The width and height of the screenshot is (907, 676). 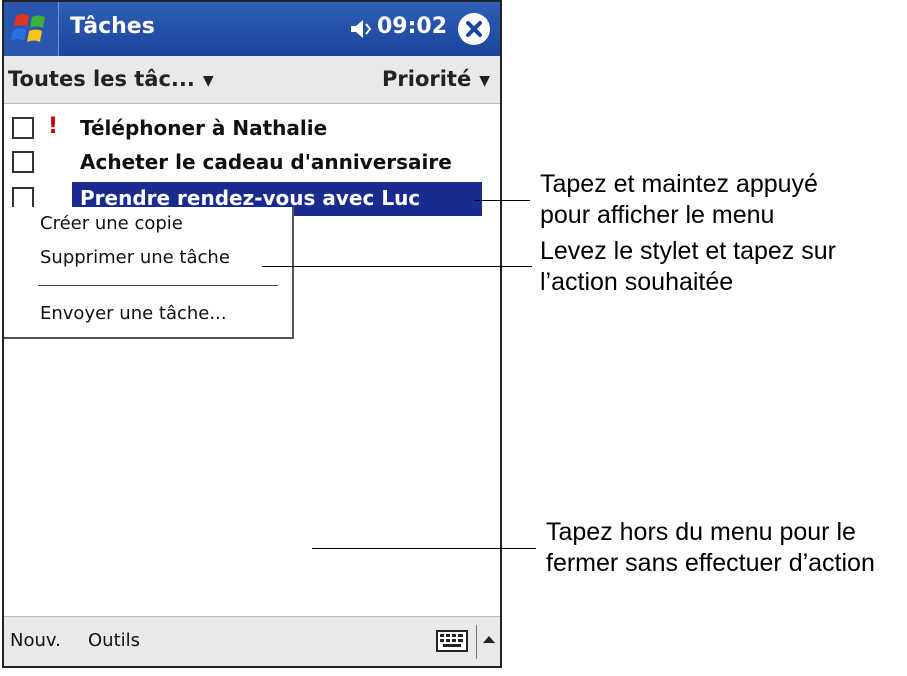 What do you see at coordinates (489, 639) in the screenshot?
I see `chevron-up-icon` at bounding box center [489, 639].